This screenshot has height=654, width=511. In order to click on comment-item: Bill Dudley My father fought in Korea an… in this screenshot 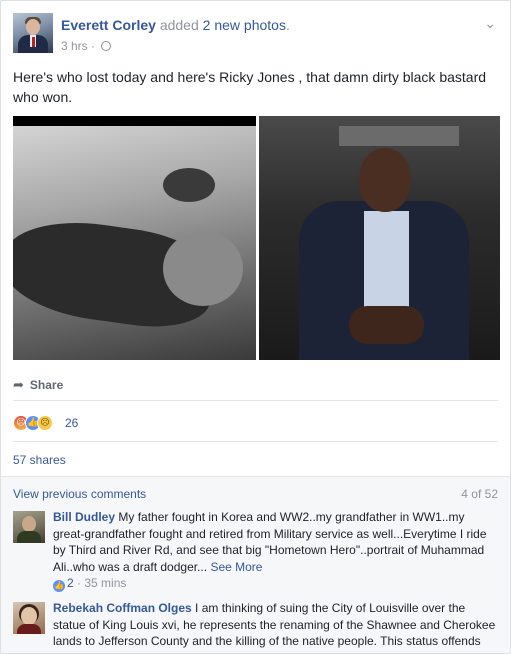, I will do `click(255, 552)`.